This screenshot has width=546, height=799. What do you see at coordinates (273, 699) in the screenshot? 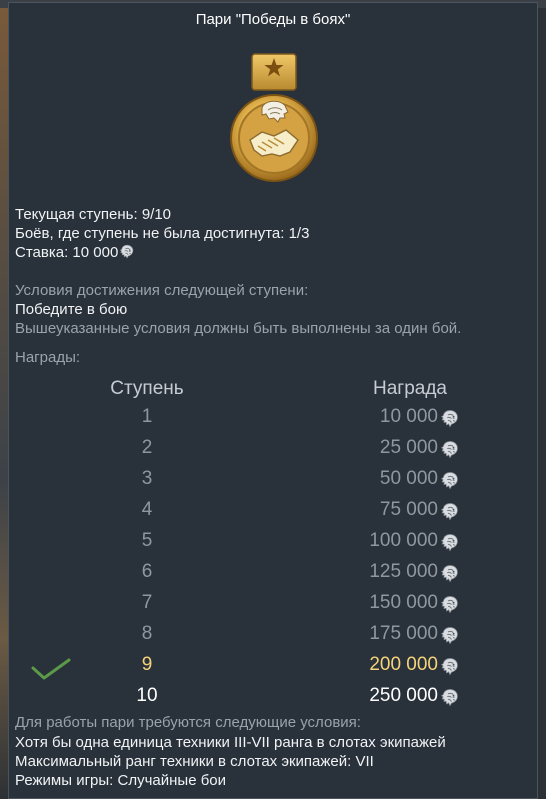
I see `reward-row: 10 250 000` at bounding box center [273, 699].